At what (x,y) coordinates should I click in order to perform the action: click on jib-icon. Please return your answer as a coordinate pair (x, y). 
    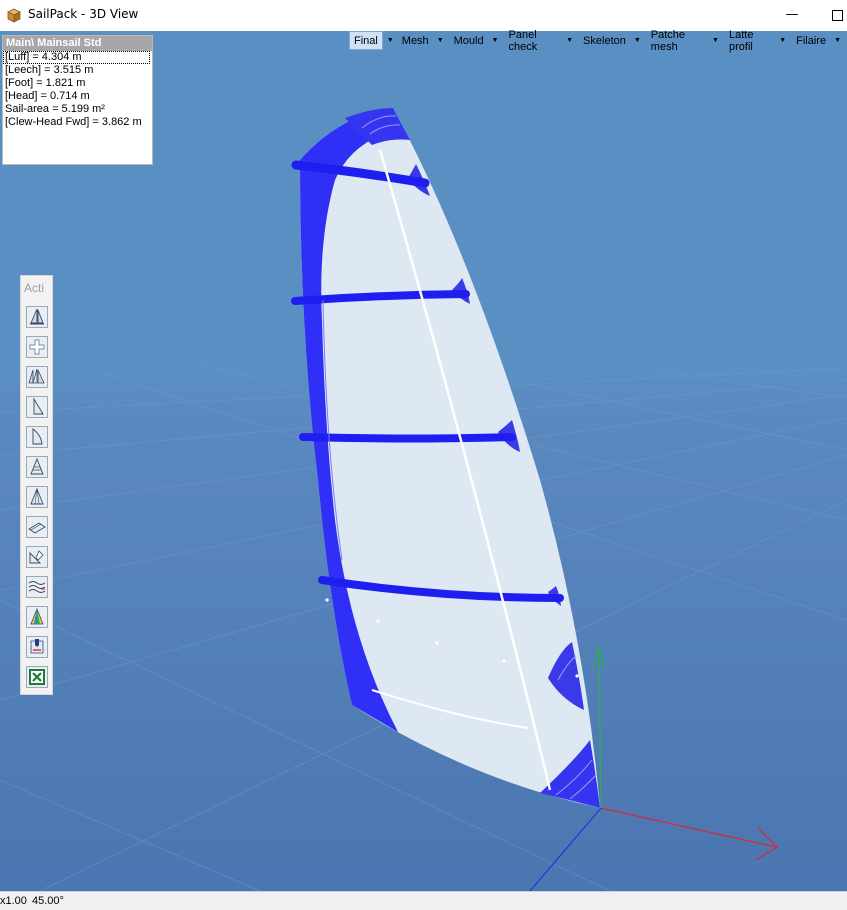
    Looking at the image, I should click on (37, 407).